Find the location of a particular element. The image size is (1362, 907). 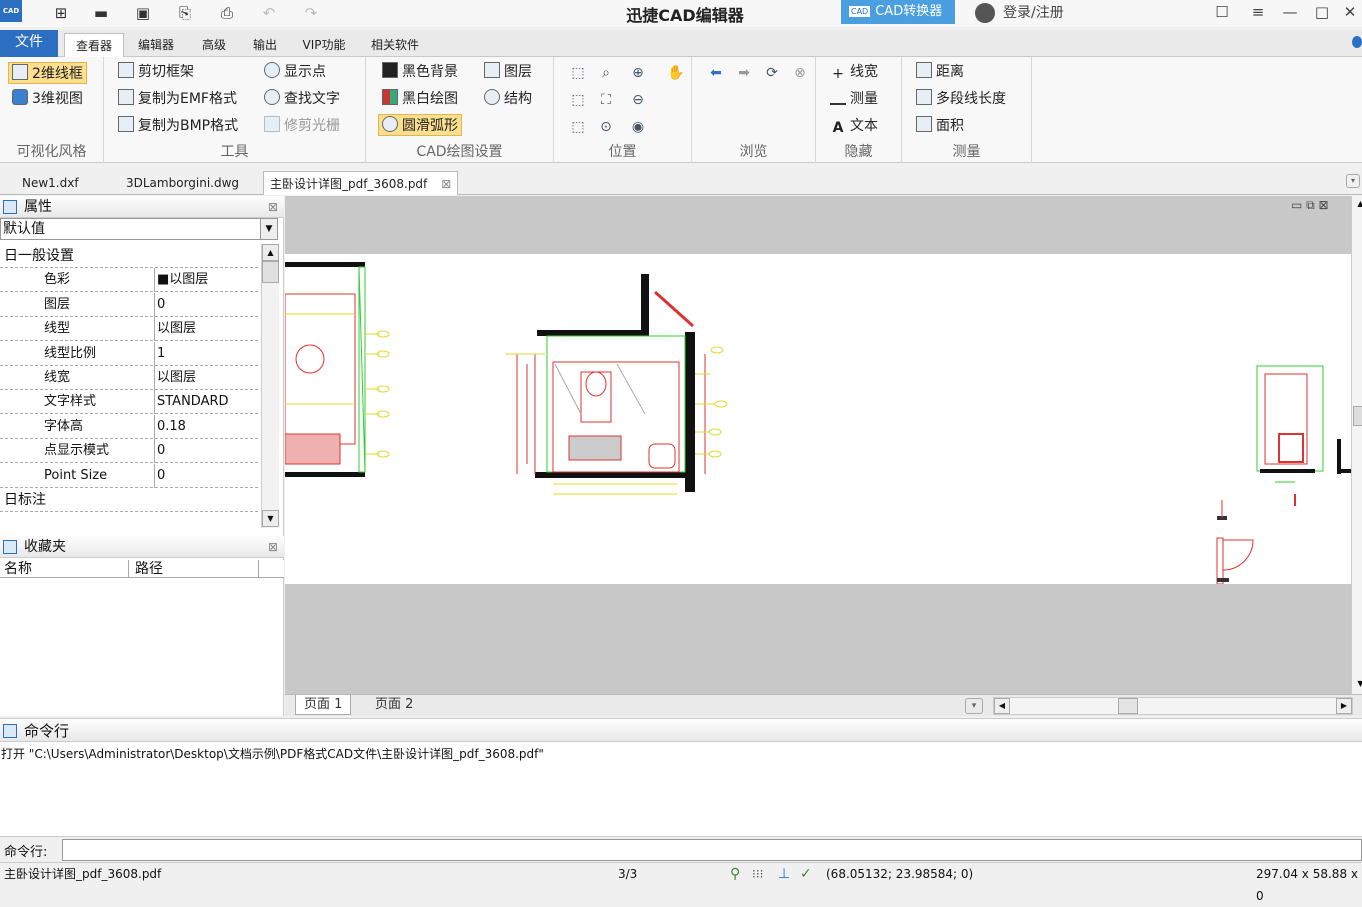

grid-icon: ⁝⁝⁝ is located at coordinates (757, 874).